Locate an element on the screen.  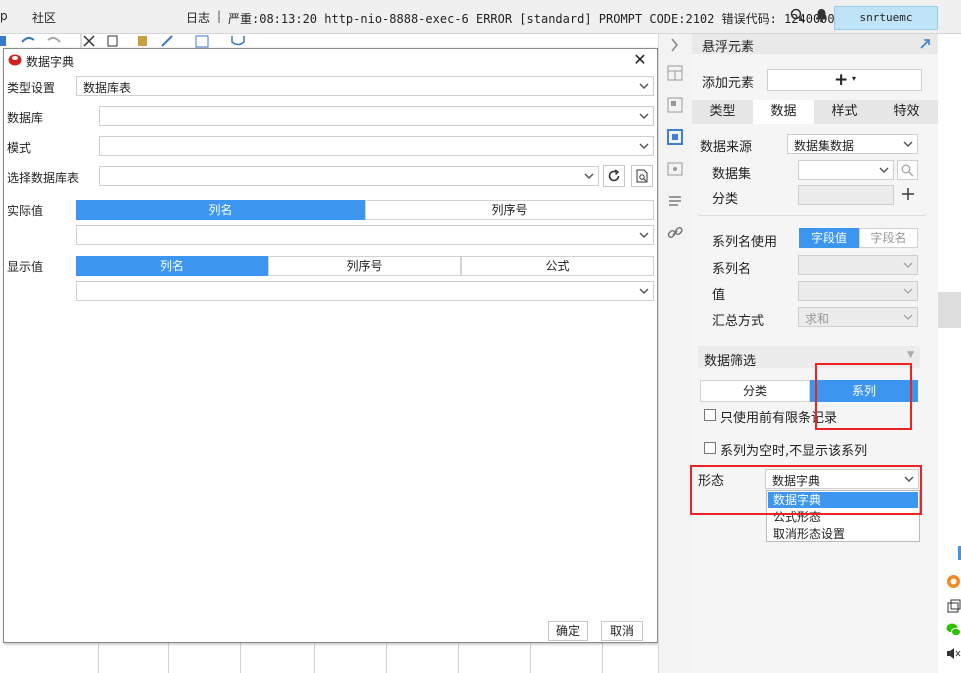
caret-down-icon: ▾ is located at coordinates (854, 78).